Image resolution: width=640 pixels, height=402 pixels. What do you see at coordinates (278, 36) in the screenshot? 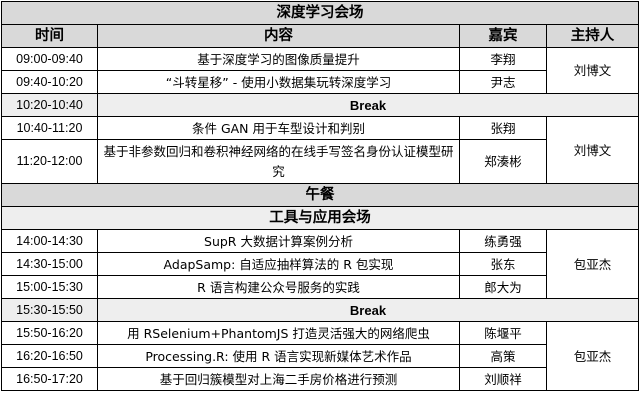
I see `header-content: 内容` at bounding box center [278, 36].